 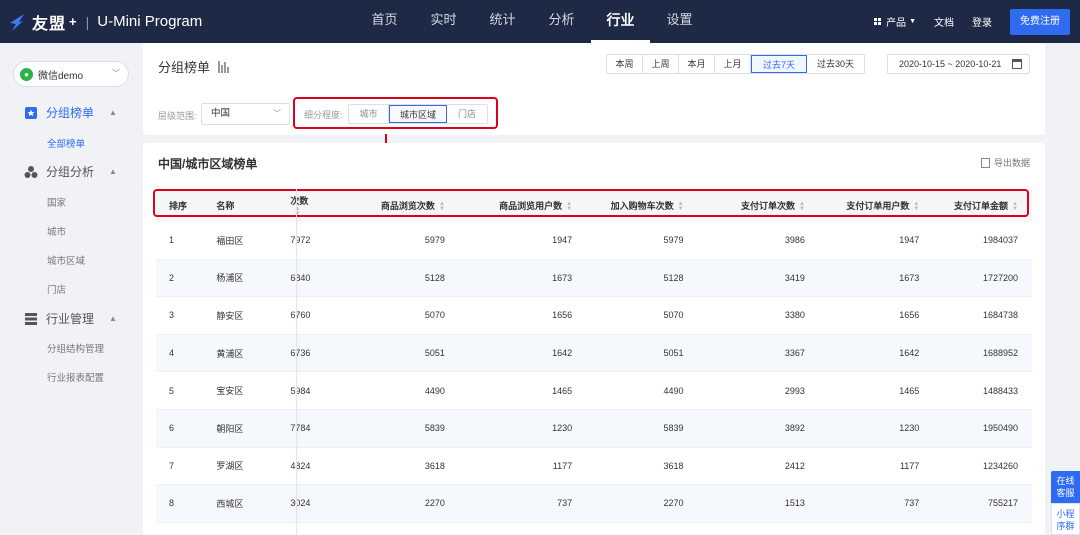 I want to click on brand-plus: +, so click(x=73, y=21).